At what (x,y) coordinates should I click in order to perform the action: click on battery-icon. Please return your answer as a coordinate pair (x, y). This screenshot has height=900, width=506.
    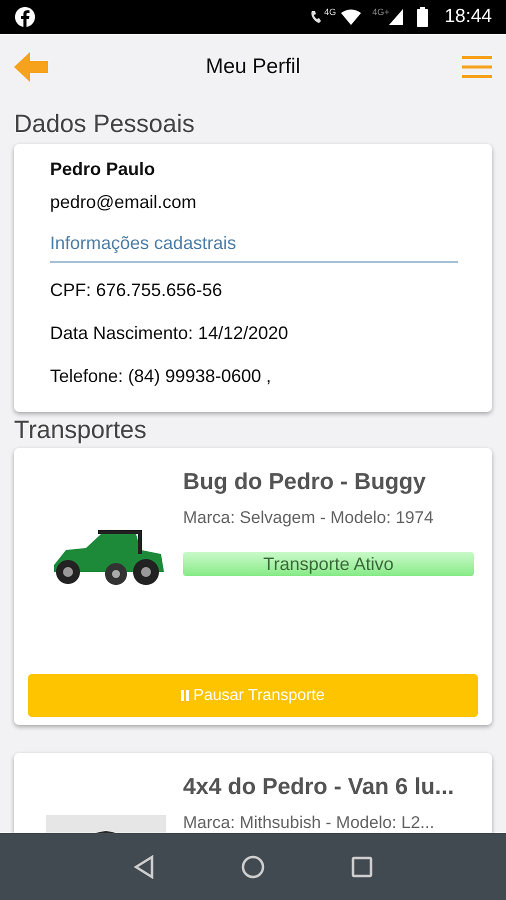
    Looking at the image, I should click on (422, 17).